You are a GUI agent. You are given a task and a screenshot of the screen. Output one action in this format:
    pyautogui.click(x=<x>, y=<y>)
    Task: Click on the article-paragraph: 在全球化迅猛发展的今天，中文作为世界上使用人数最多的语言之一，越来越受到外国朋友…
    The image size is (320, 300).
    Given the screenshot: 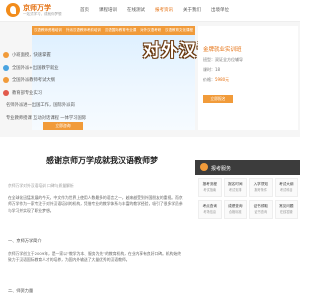 What is the action you would take?
    pyautogui.click(x=95, y=204)
    